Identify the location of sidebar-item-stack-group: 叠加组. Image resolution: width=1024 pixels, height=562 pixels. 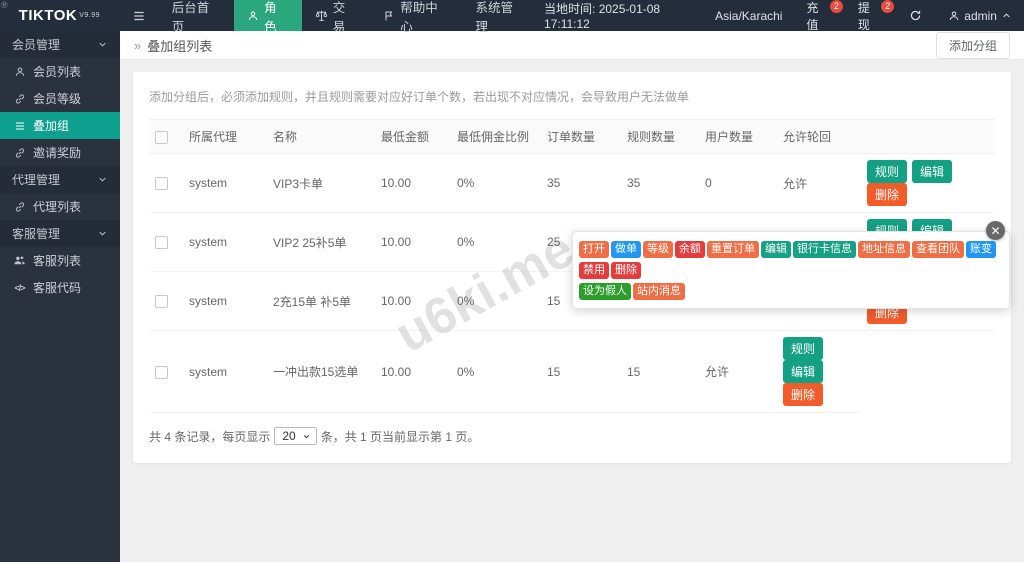
(60, 125).